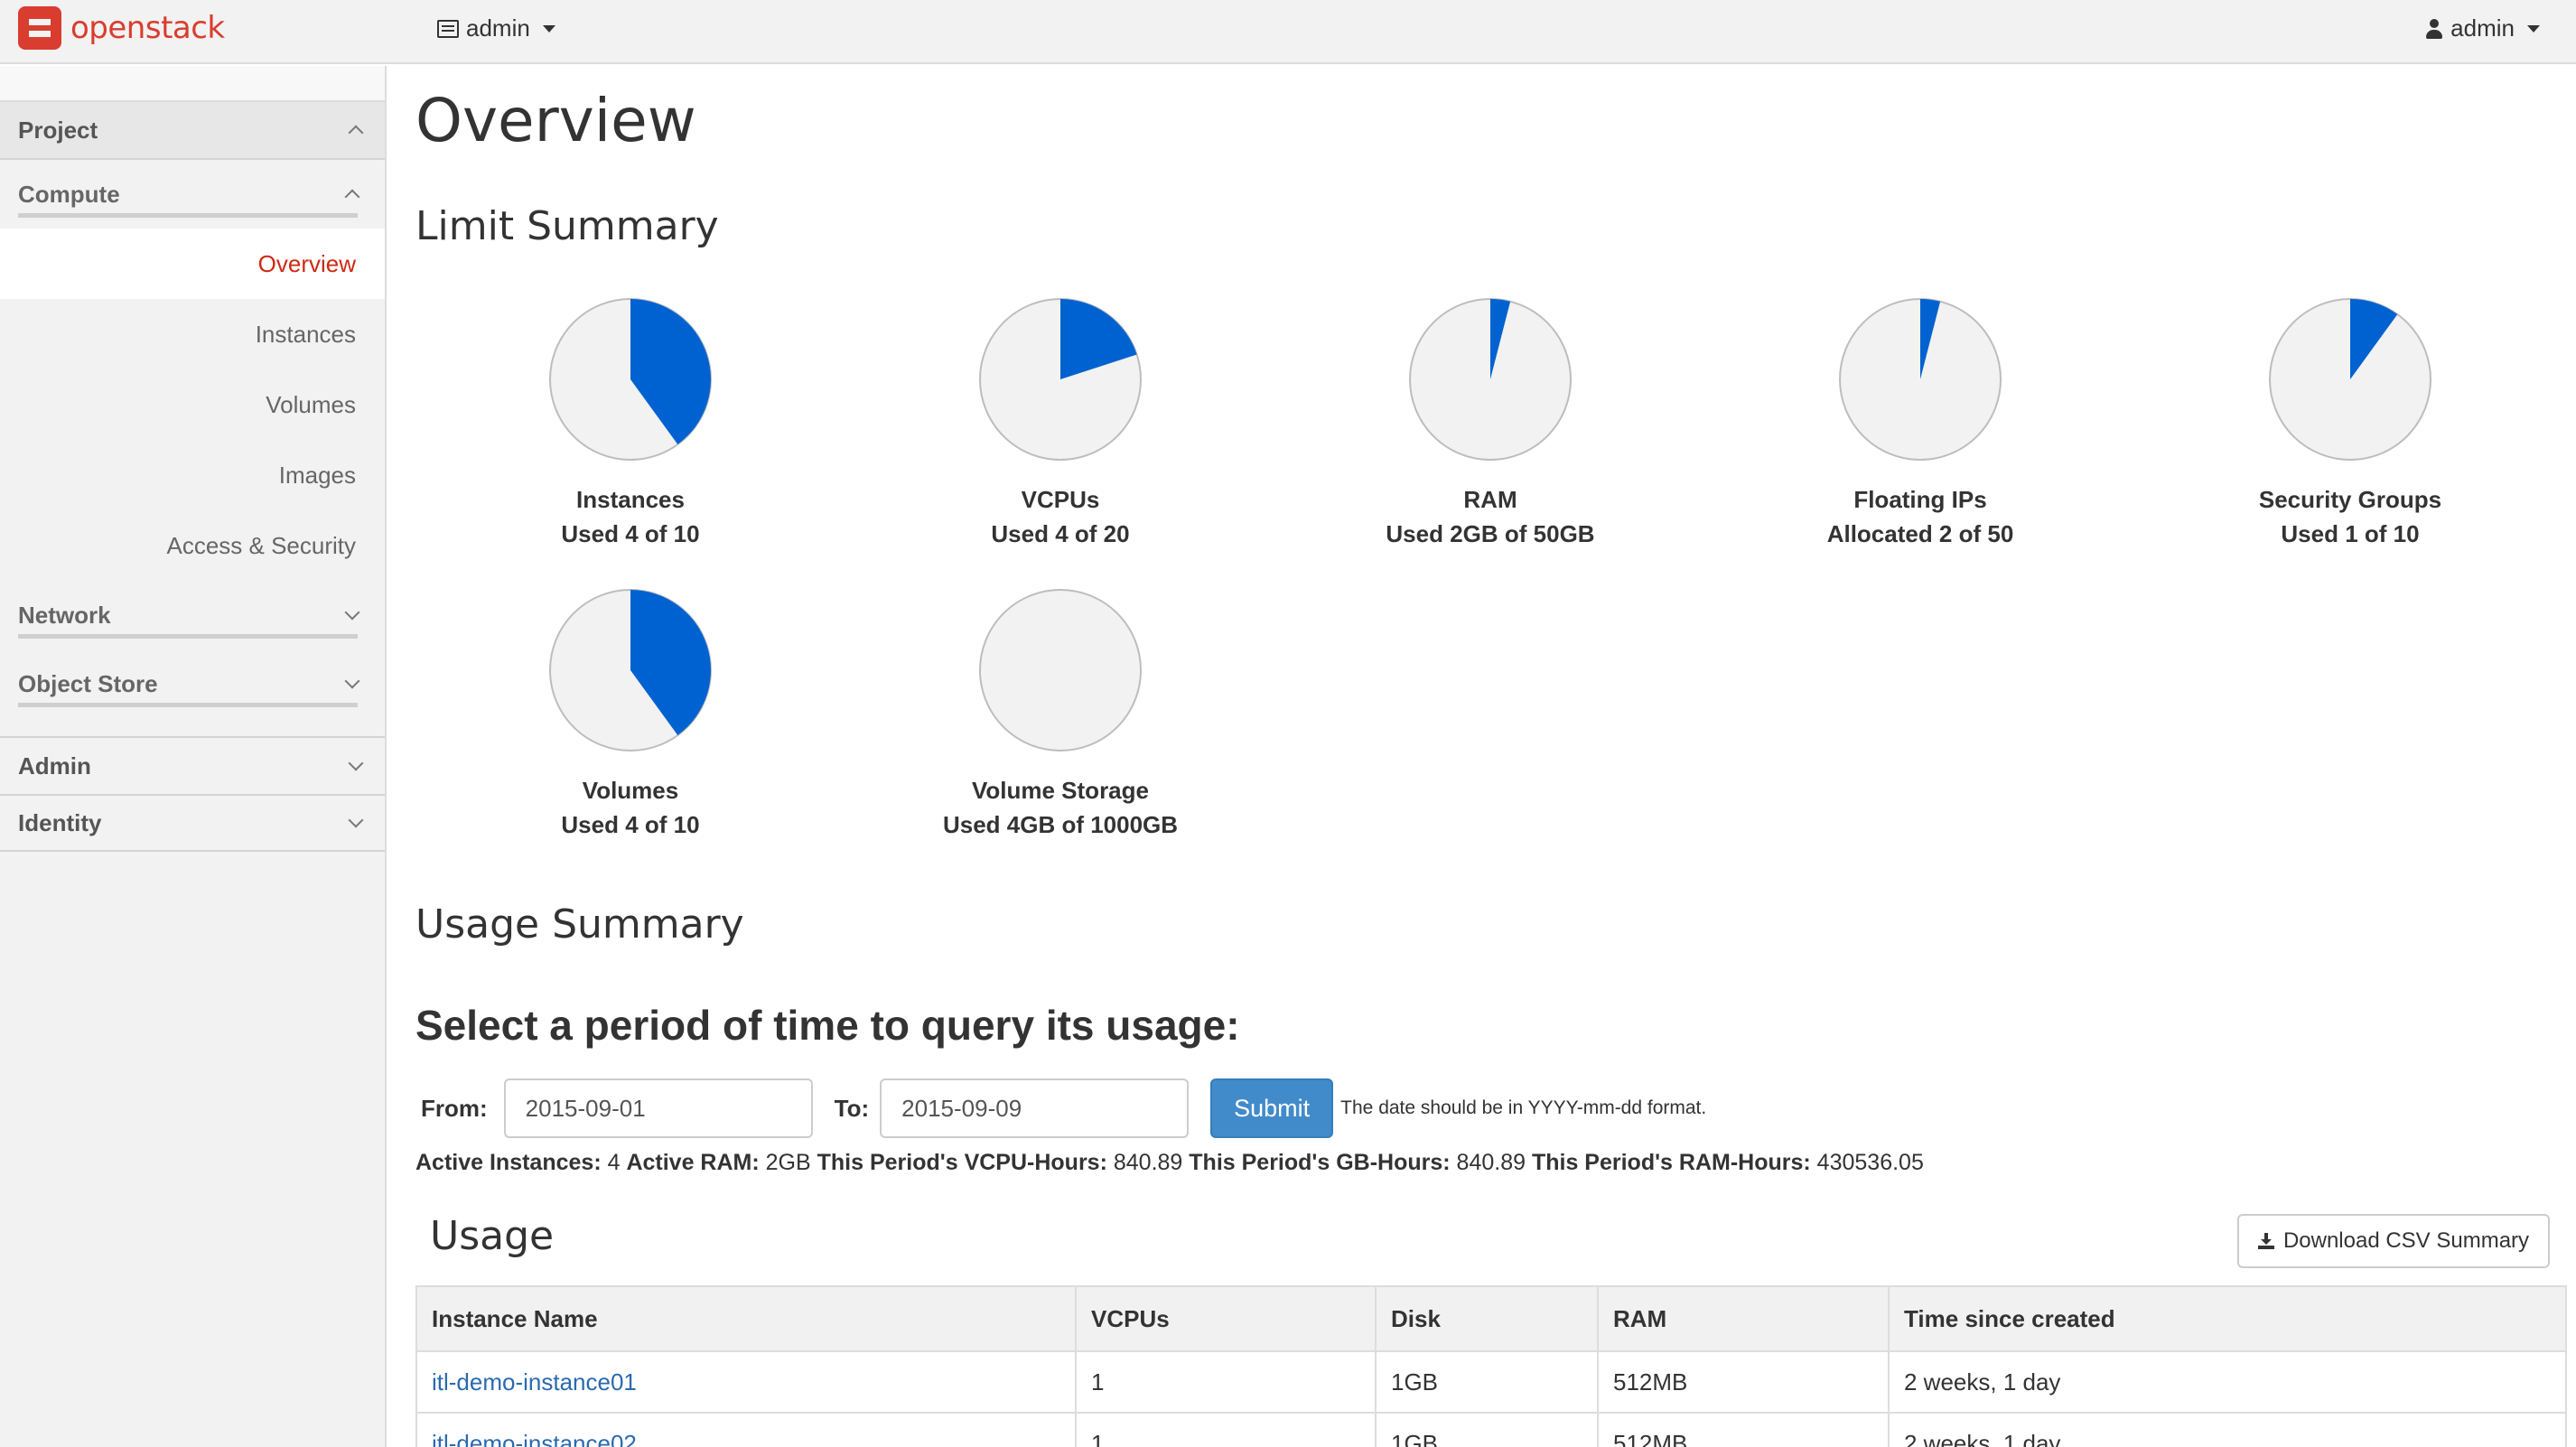 This screenshot has height=1447, width=2576. Describe the element at coordinates (658, 1108) in the screenshot. I see `from-date-input: 2015-09-01` at that location.